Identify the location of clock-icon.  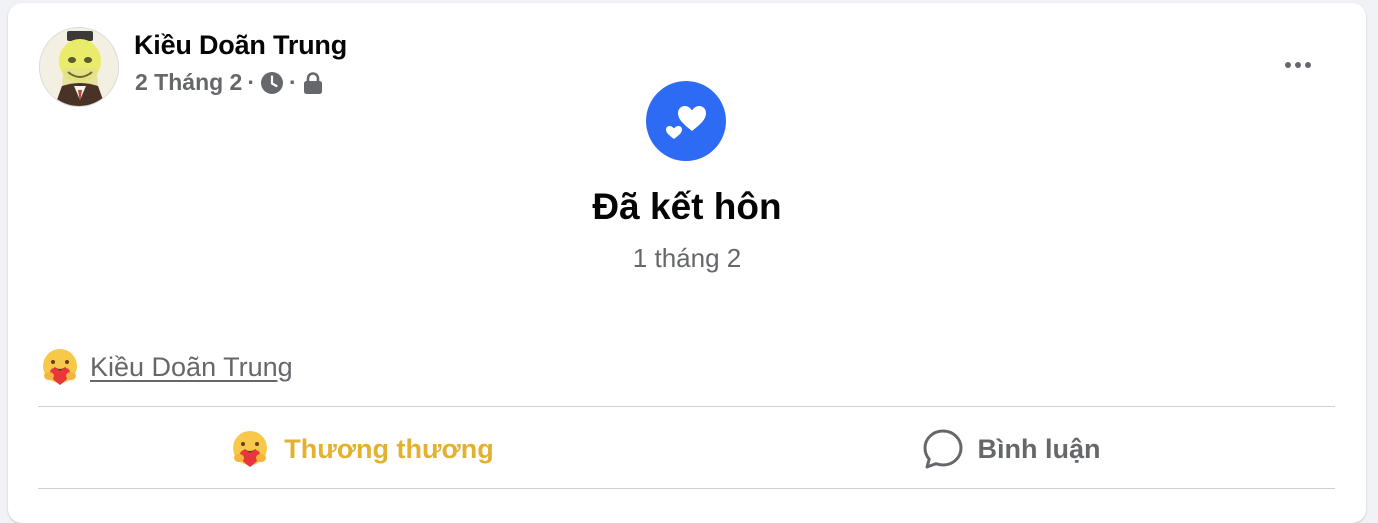
(272, 83).